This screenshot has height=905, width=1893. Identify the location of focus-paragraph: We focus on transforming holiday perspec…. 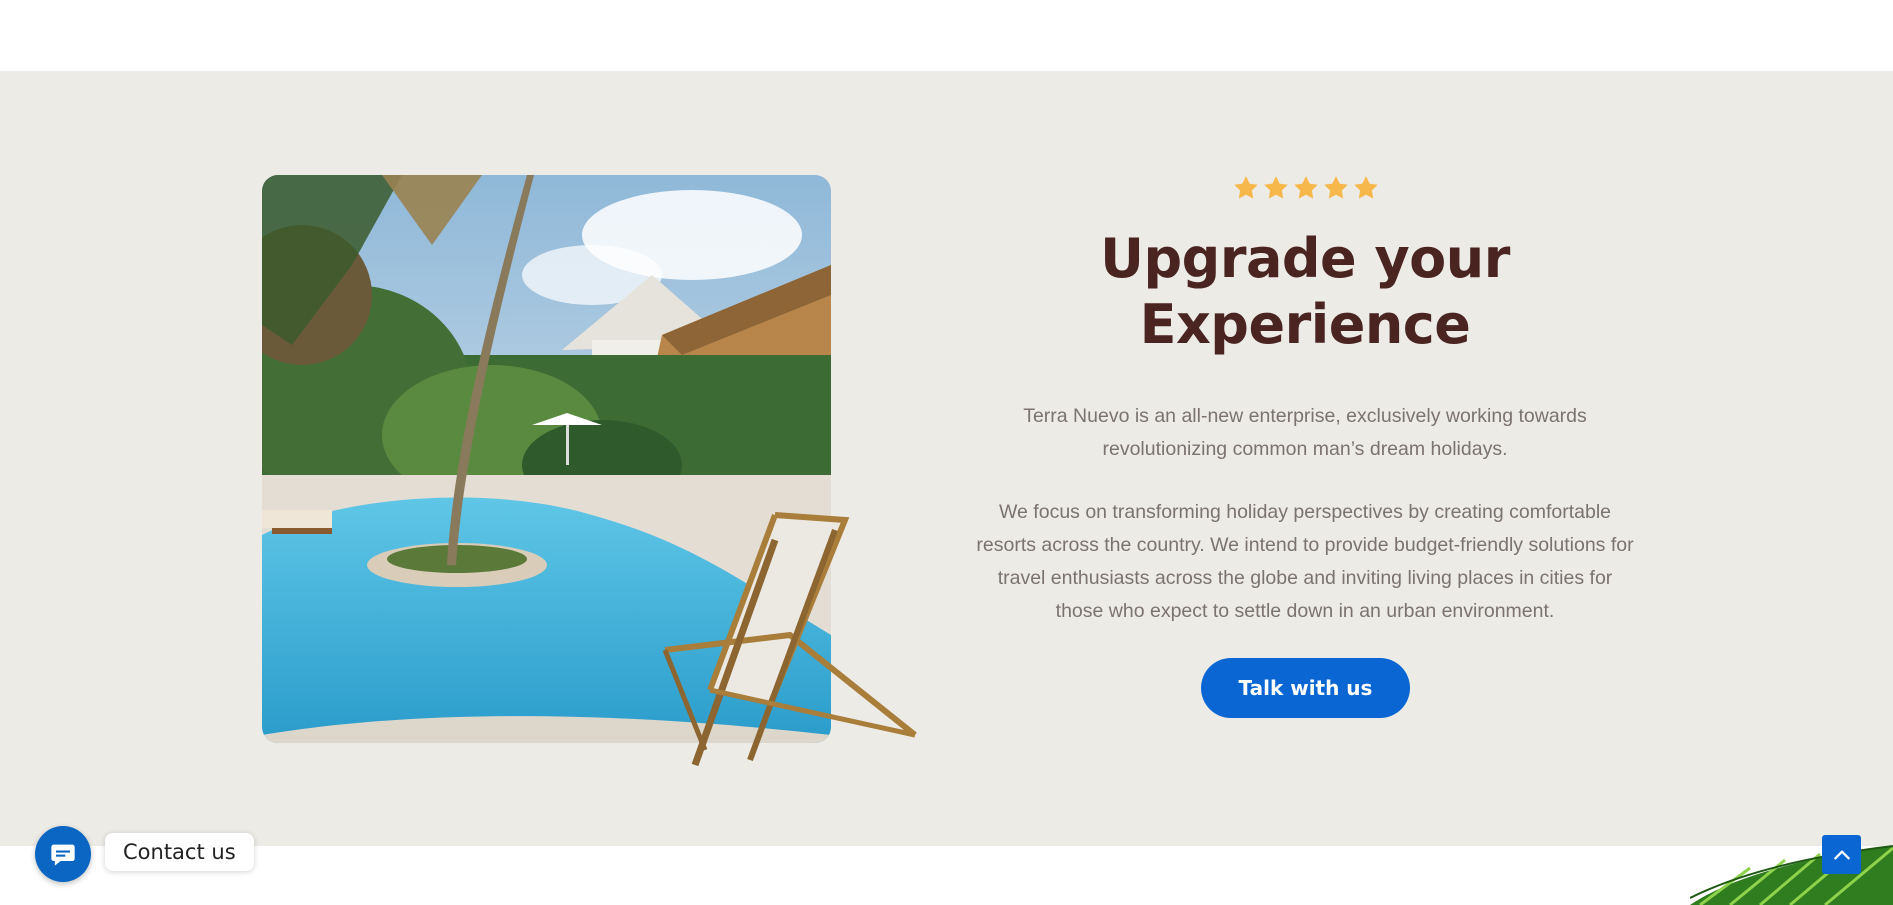
(1305, 561).